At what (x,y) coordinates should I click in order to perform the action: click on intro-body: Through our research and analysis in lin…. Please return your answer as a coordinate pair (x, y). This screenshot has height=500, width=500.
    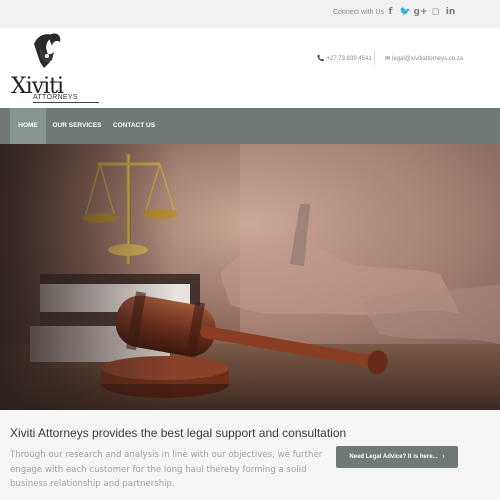
    Looking at the image, I should click on (166, 469).